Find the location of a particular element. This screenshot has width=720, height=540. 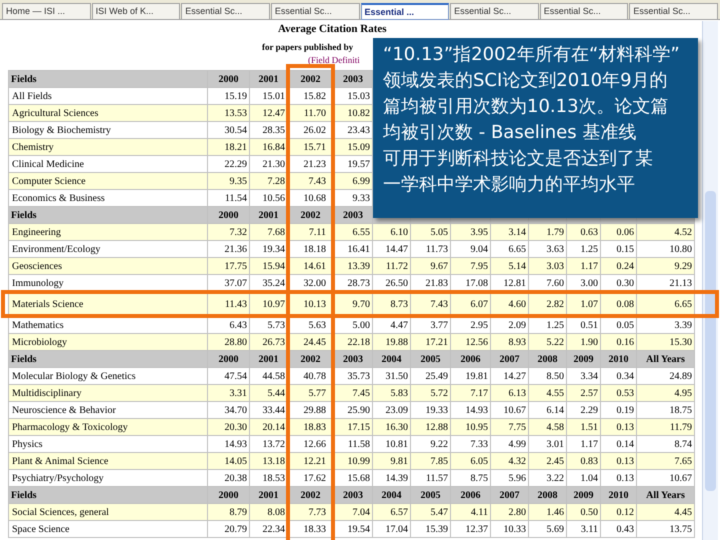

table-cell: 35.24 is located at coordinates (273, 283).